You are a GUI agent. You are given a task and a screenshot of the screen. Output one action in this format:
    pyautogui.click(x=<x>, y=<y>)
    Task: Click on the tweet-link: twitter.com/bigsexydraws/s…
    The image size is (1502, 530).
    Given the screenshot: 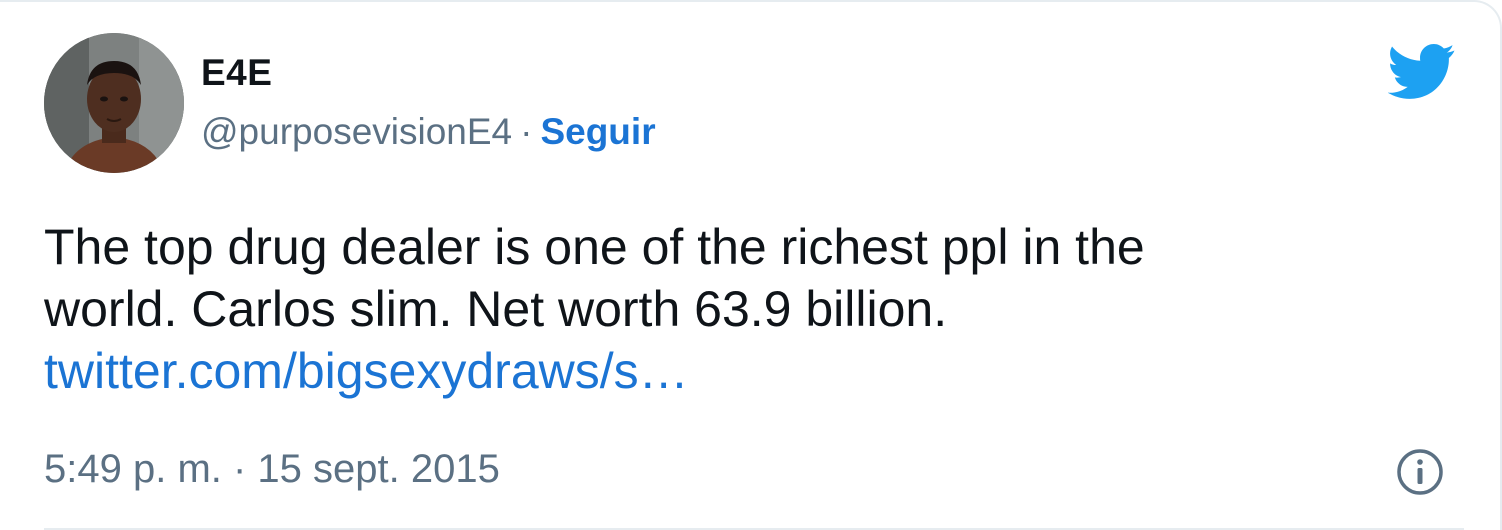 What is the action you would take?
    pyautogui.click(x=754, y=371)
    